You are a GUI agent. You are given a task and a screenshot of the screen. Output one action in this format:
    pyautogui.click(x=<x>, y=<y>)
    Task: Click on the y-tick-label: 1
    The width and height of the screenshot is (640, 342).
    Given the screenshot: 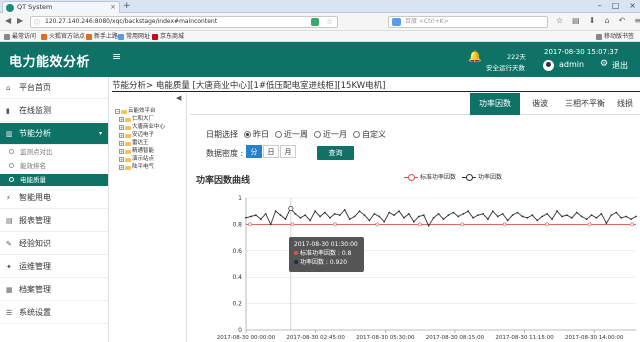 What is the action you would take?
    pyautogui.click(x=240, y=198)
    